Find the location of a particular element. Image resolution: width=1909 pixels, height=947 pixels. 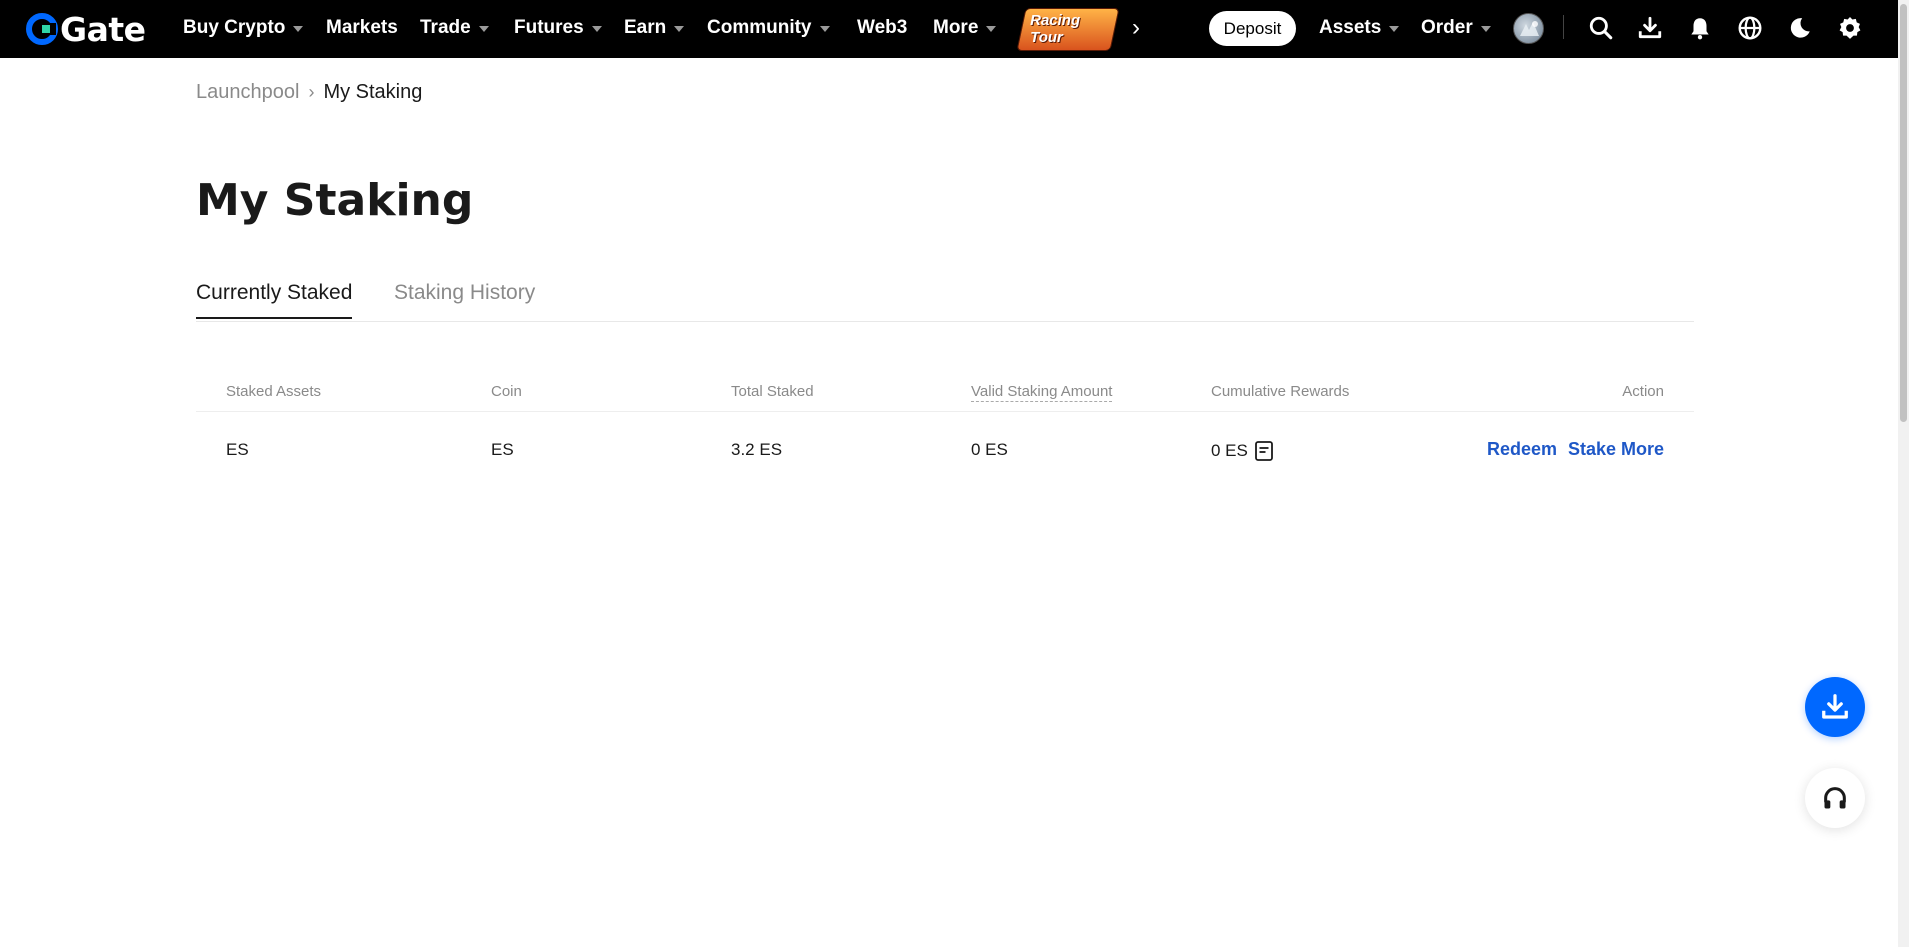

bell-icon is located at coordinates (1700, 28).